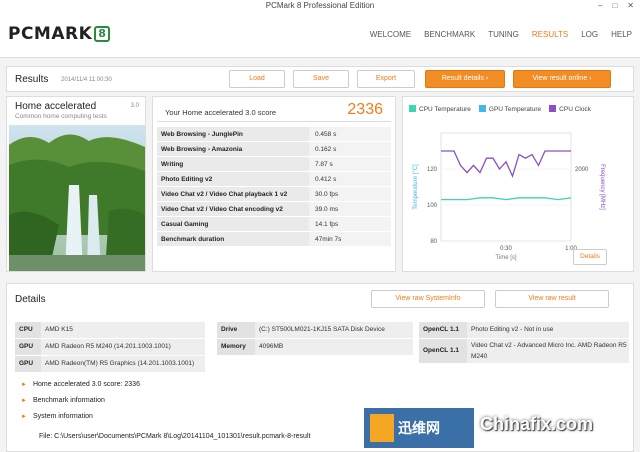  I want to click on pcmark-logo: PCMARK 8, so click(59, 34).